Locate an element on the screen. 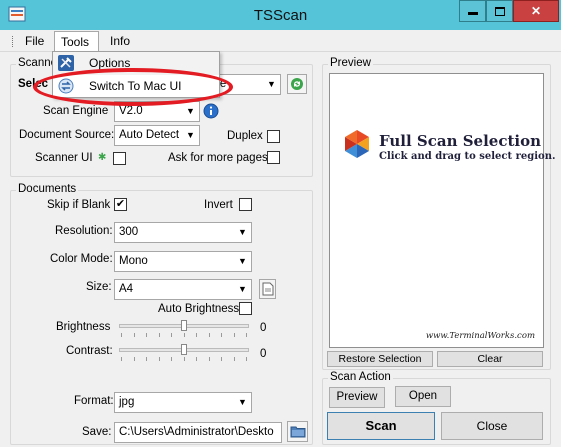 The width and height of the screenshot is (561, 447). auto-brightness-label: Auto Brightness is located at coordinates (199, 309).